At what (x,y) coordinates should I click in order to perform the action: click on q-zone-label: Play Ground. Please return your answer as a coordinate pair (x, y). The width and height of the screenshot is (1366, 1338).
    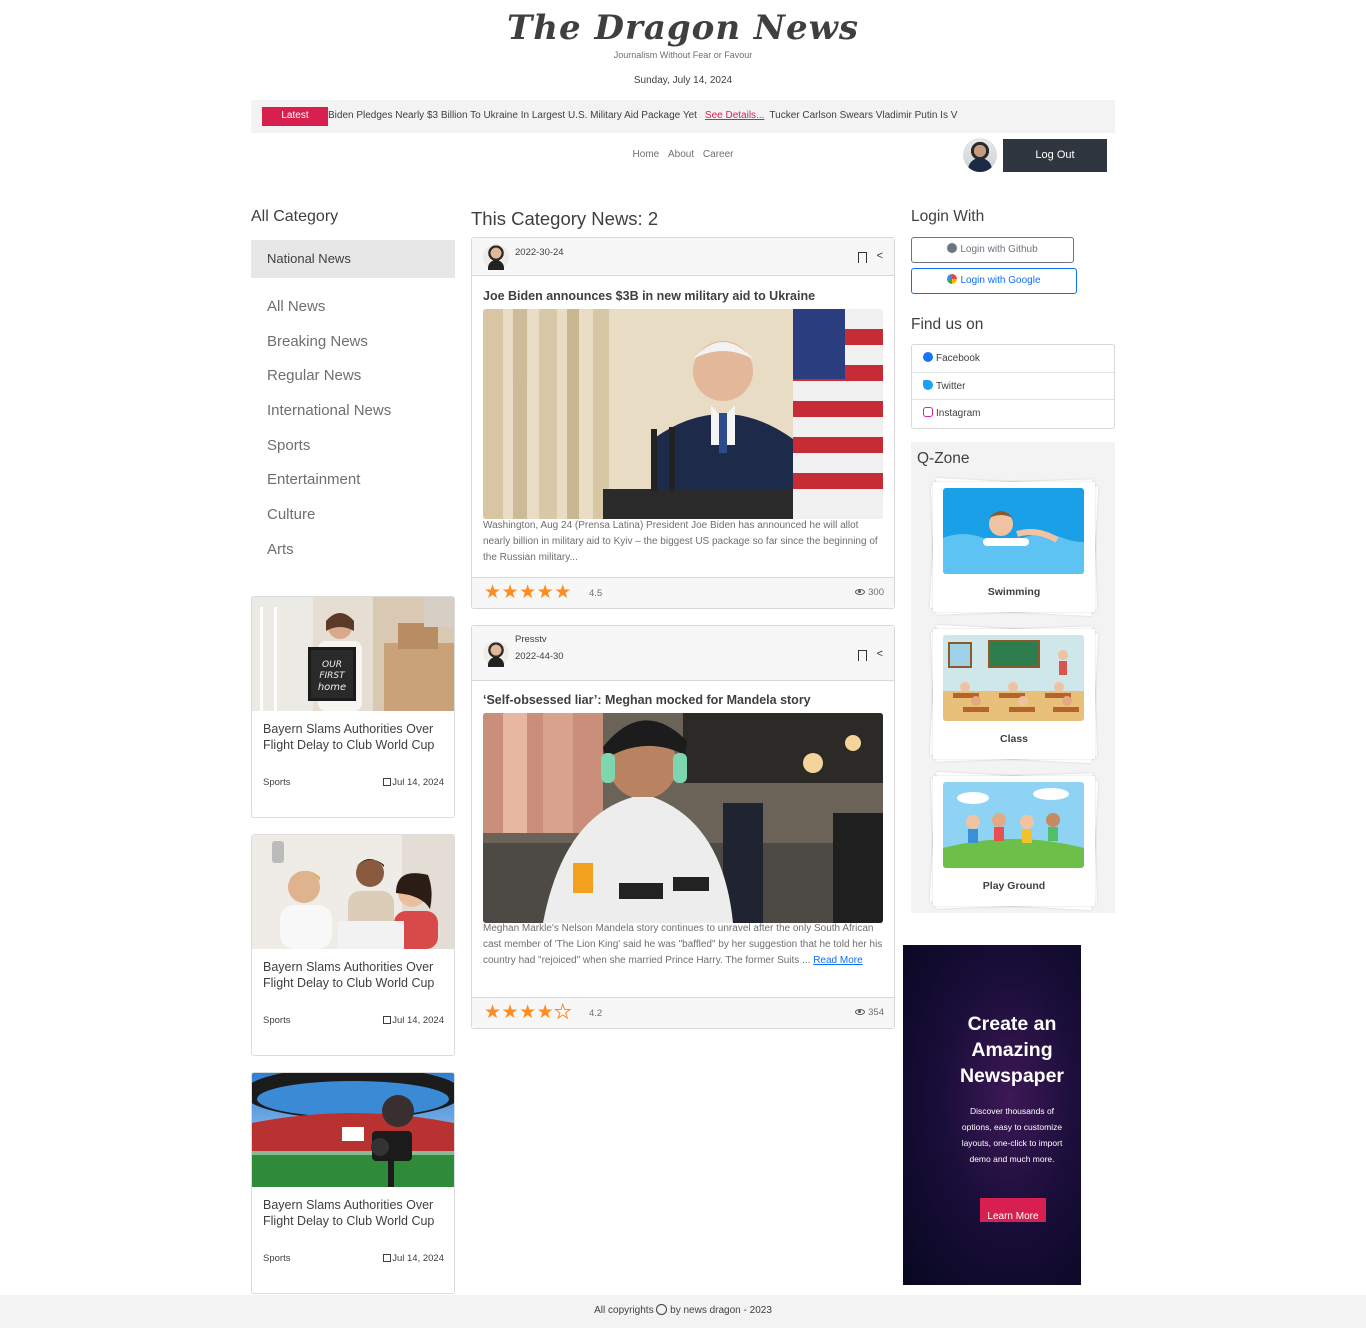
    Looking at the image, I should click on (1014, 886).